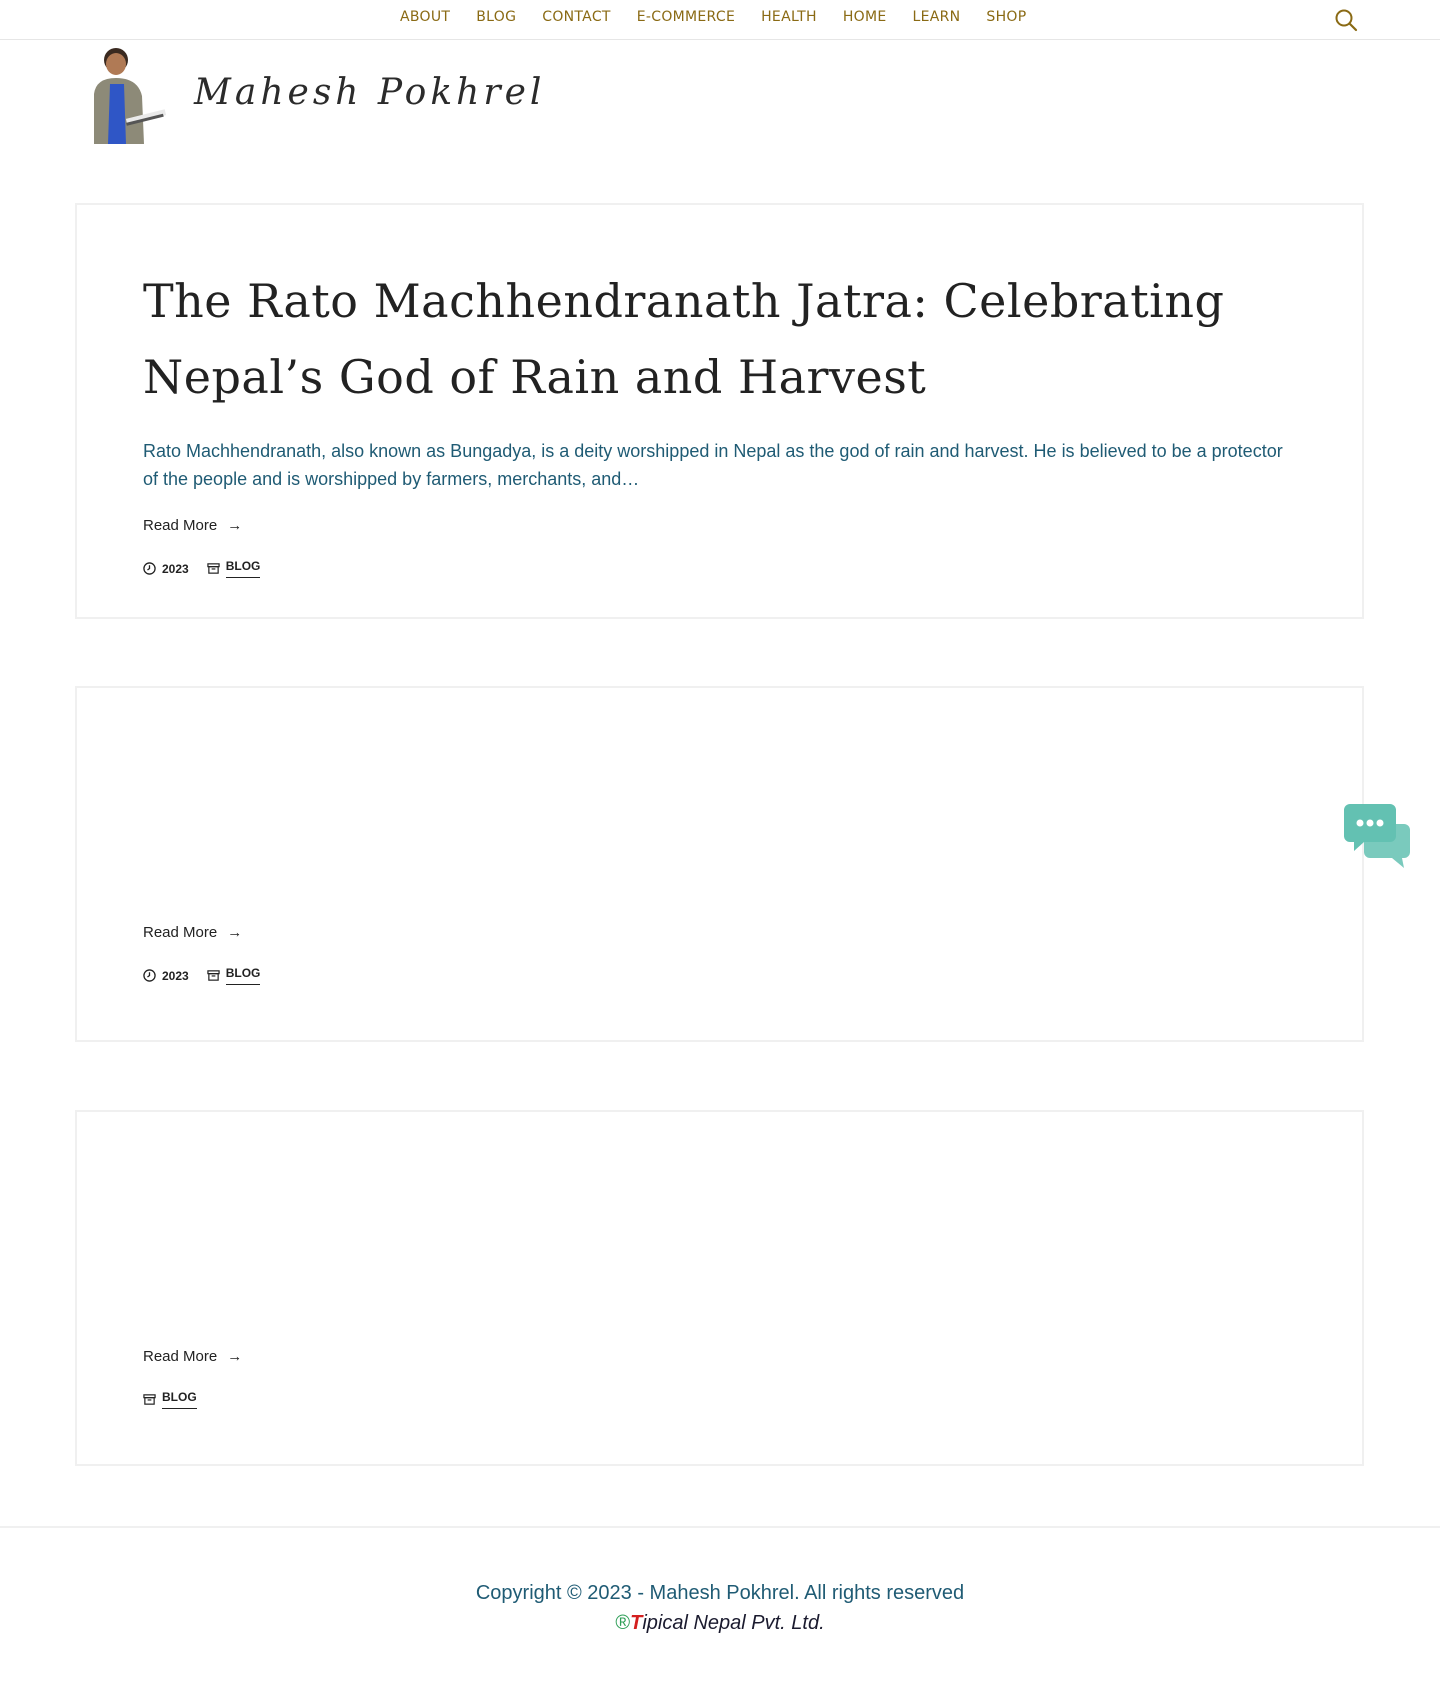 This screenshot has width=1440, height=1689. What do you see at coordinates (1346, 20) in the screenshot?
I see `search-icon` at bounding box center [1346, 20].